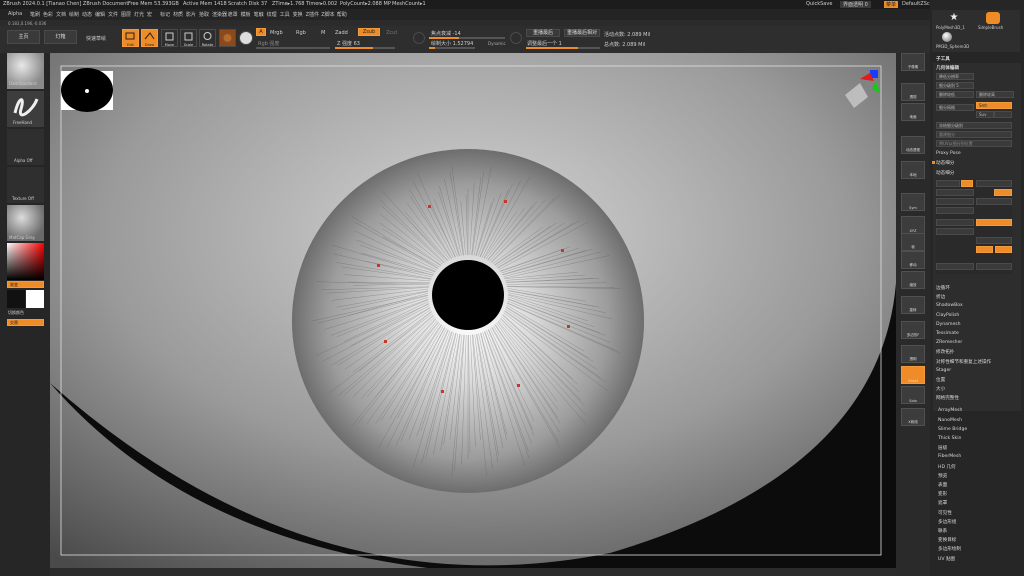 The width and height of the screenshot is (1024, 576). What do you see at coordinates (942, 448) in the screenshot?
I see `subpalette-item: 层级` at bounding box center [942, 448].